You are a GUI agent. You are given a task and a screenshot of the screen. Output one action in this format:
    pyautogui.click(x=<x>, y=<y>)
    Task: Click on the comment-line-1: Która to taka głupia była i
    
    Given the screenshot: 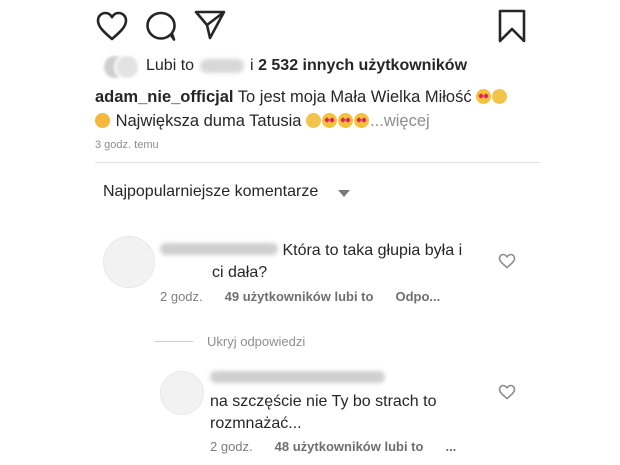 What is the action you would take?
    pyautogui.click(x=372, y=250)
    